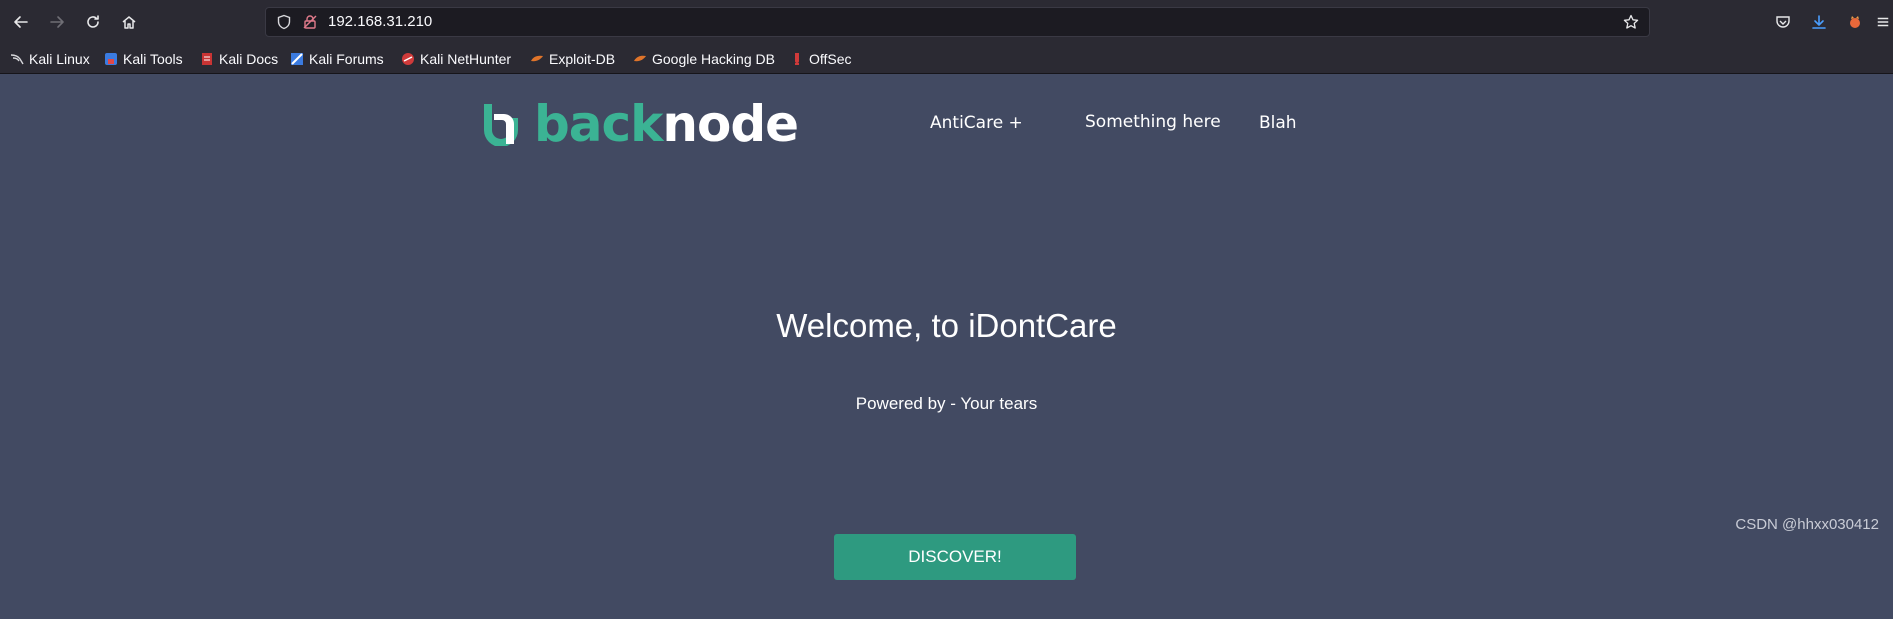  I want to click on fox-extension-icon, so click(1855, 22).